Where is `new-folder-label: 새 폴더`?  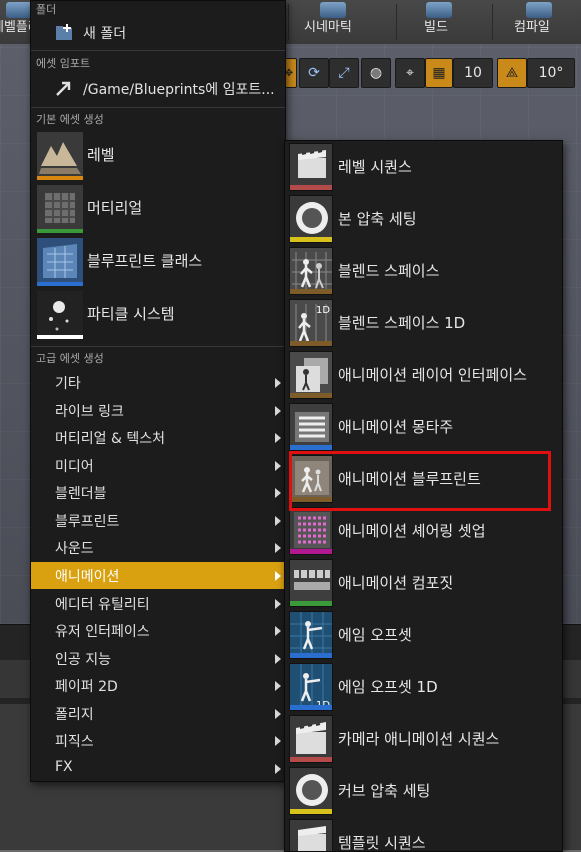
new-folder-label: 새 폴더 is located at coordinates (105, 34).